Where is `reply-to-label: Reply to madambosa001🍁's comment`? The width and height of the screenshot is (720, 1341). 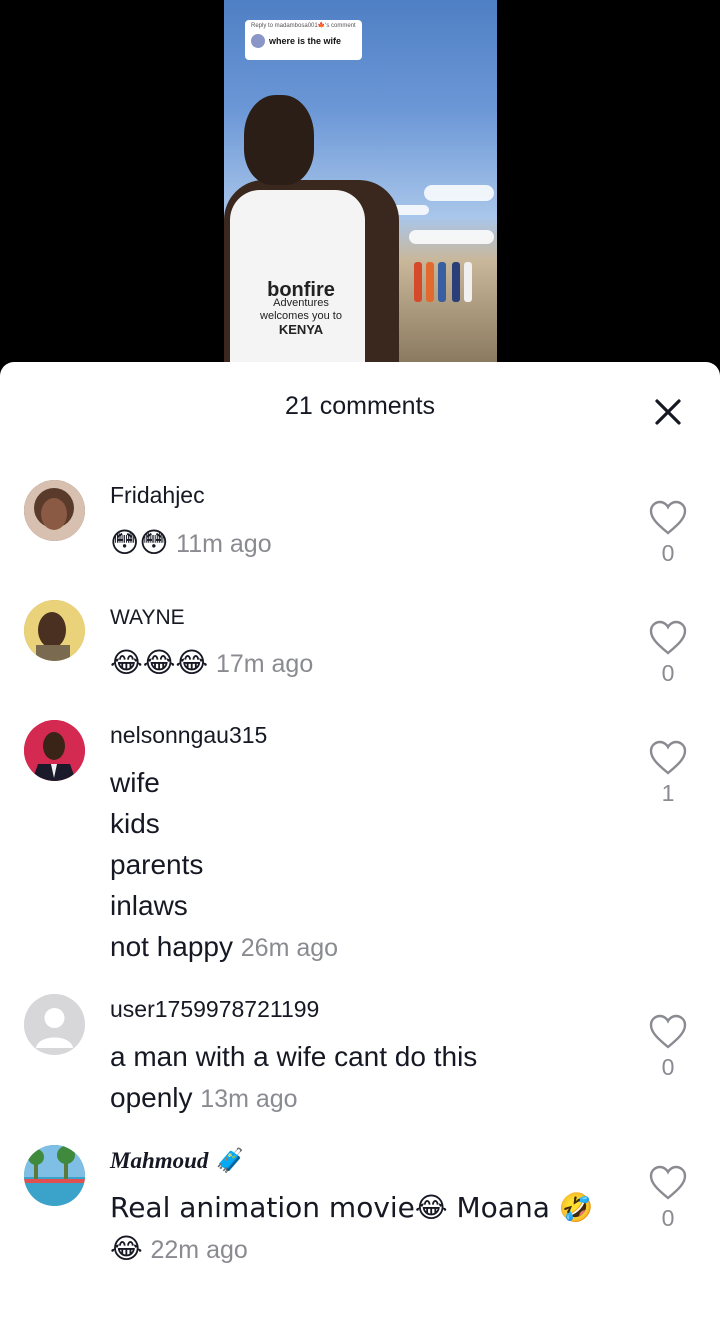 reply-to-label: Reply to madambosa001🍁's comment is located at coordinates (303, 26).